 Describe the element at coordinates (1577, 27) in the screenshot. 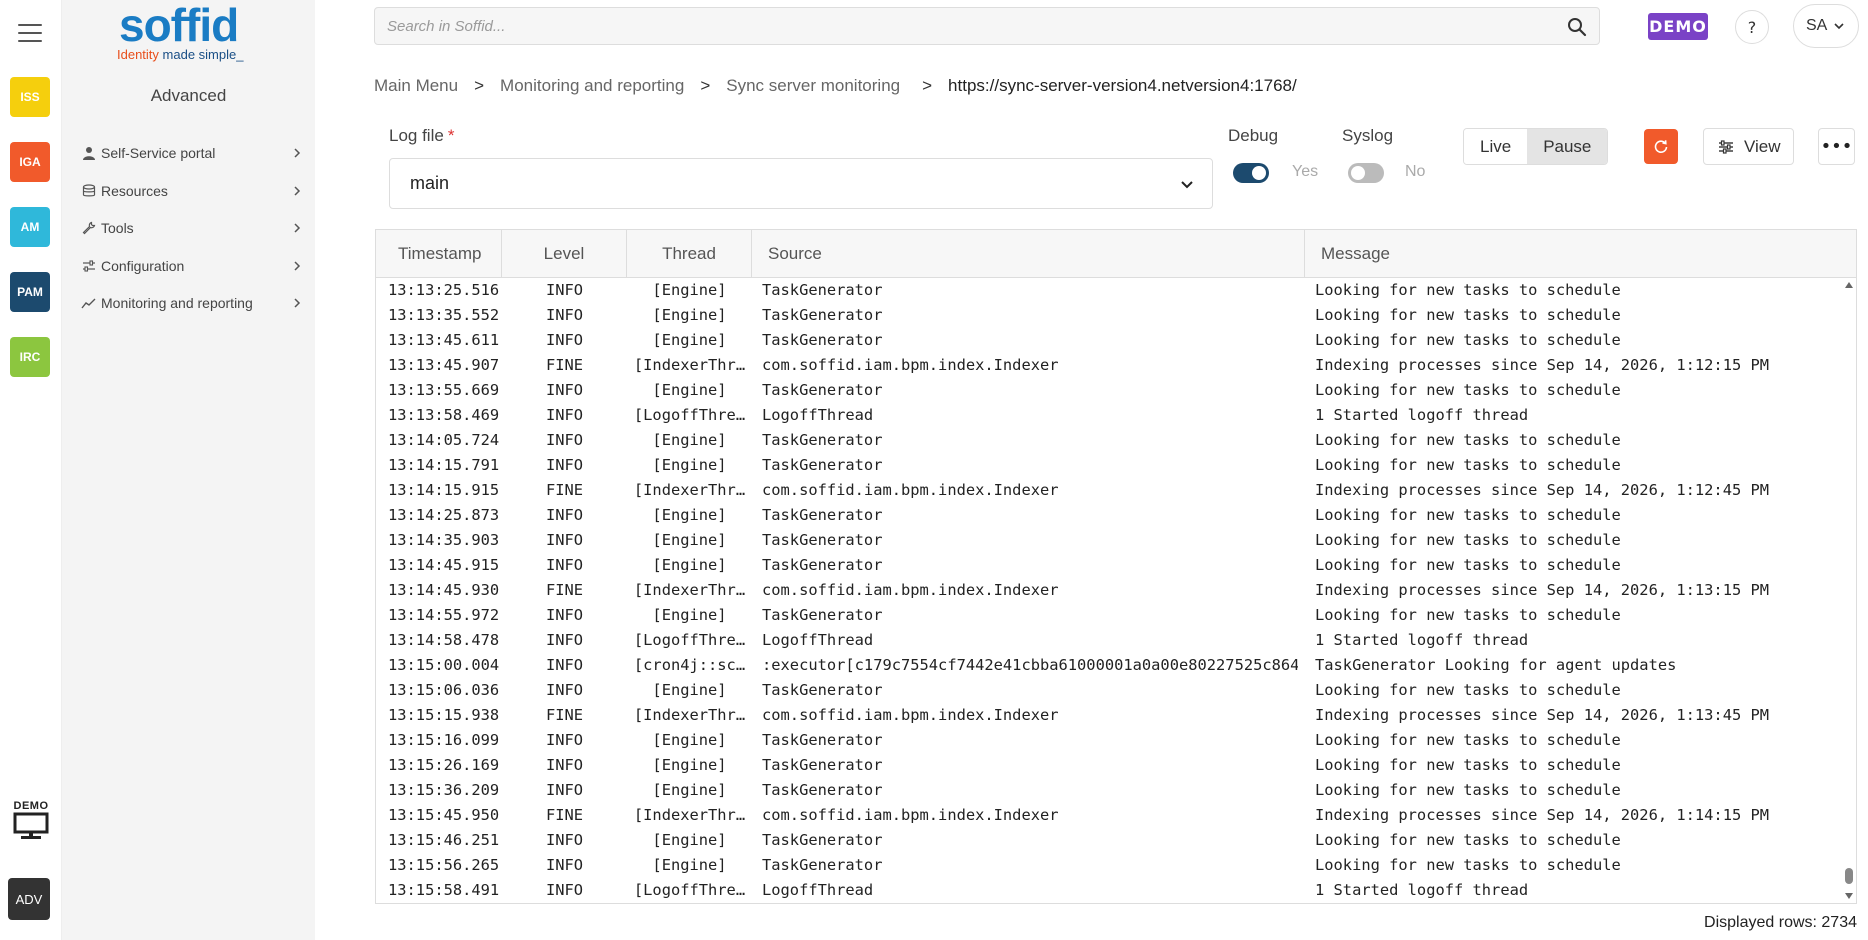

I see `search-icon` at that location.